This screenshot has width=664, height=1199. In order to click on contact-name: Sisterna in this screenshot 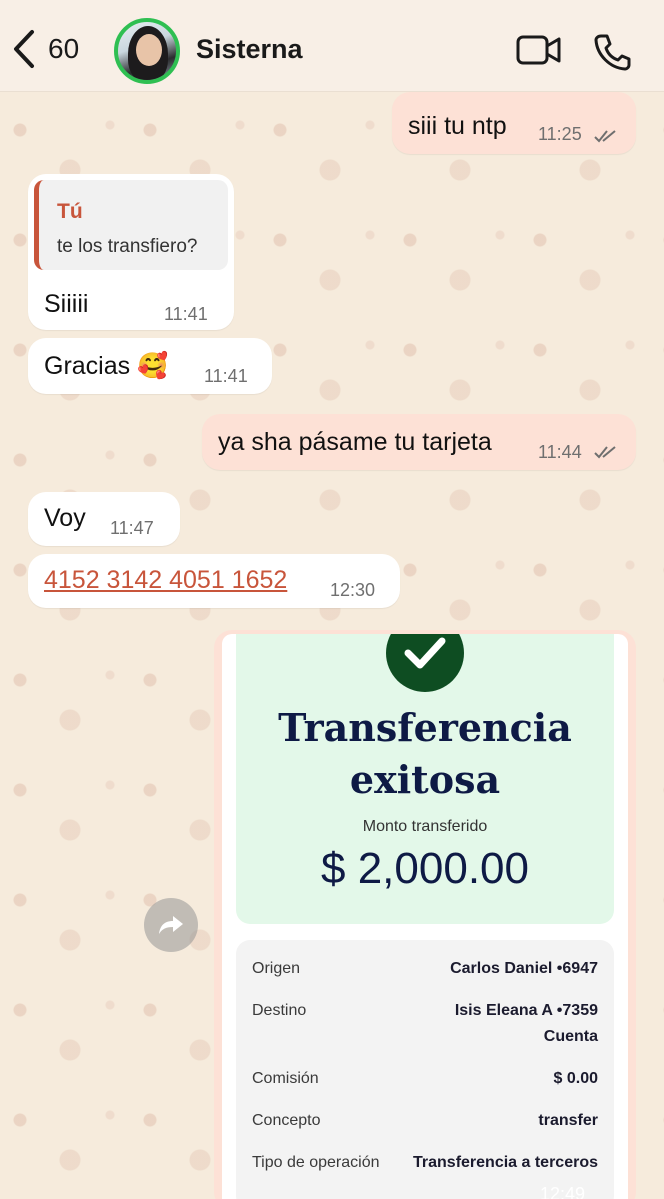, I will do `click(249, 49)`.